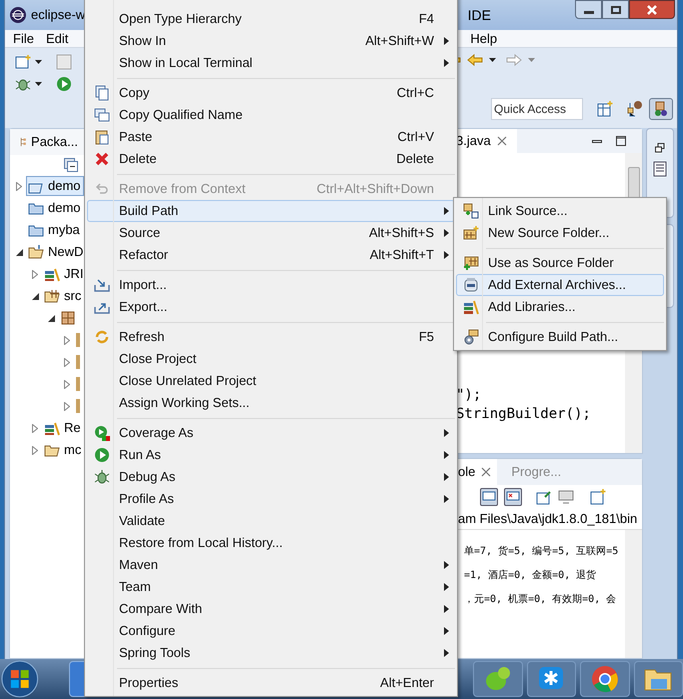 The width and height of the screenshot is (683, 699). Describe the element at coordinates (486, 141) in the screenshot. I see `editor-tab: 3.java` at that location.